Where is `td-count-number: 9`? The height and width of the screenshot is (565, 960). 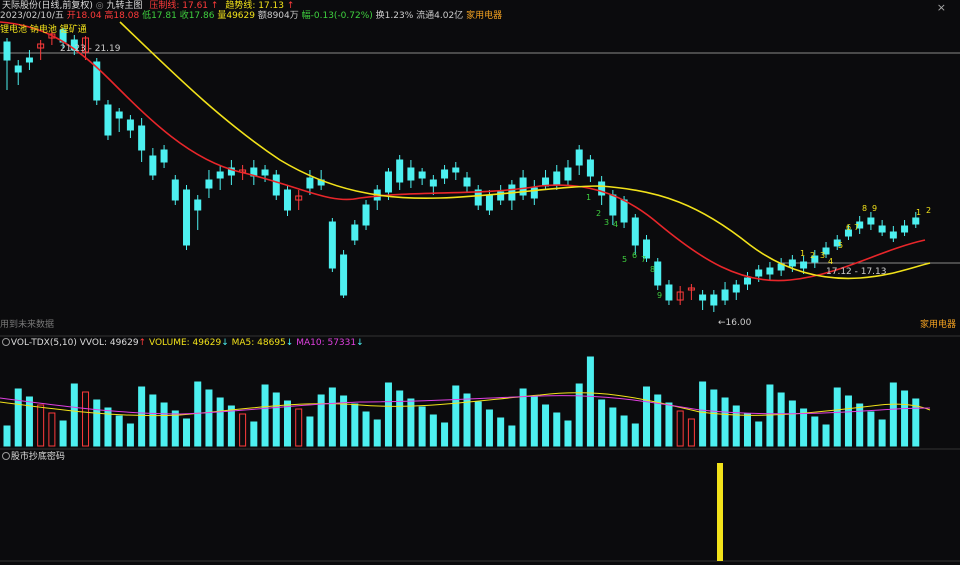 td-count-number: 9 is located at coordinates (874, 208).